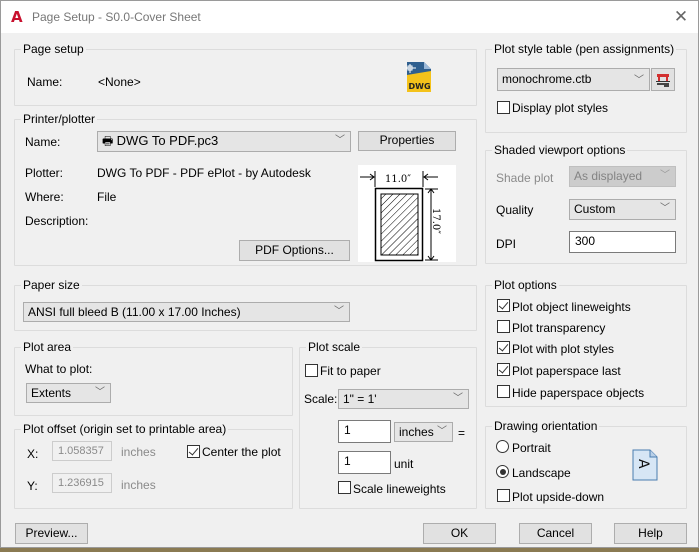 The image size is (699, 552). I want to click on scale-units-select: inches ﹀, so click(423, 432).